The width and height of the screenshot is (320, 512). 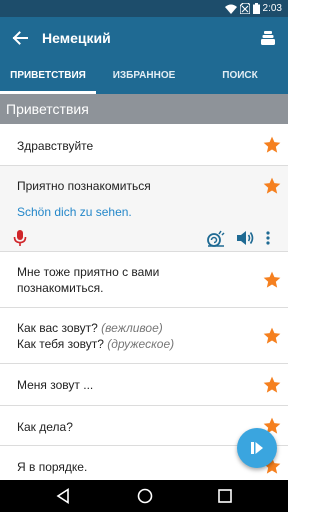 I want to click on page-title: Немецкий, so click(x=76, y=38).